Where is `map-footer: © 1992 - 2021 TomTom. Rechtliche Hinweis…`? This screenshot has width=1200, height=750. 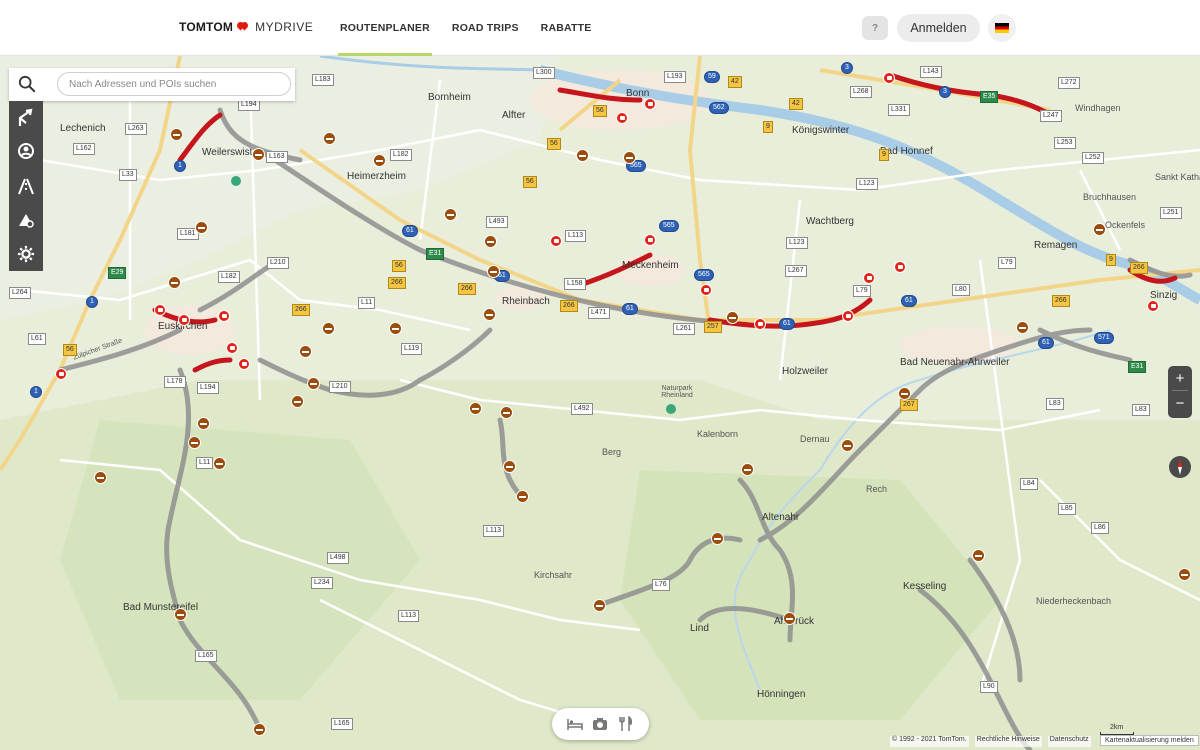 map-footer: © 1992 - 2021 TomTom. Rechtliche Hinweis… is located at coordinates (990, 741).